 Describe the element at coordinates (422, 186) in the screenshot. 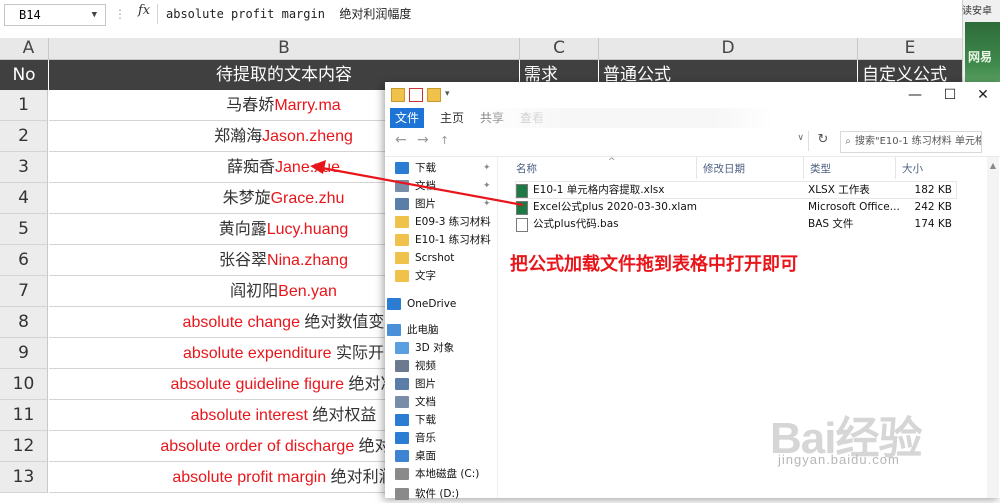

I see `drag-arrow-line` at that location.